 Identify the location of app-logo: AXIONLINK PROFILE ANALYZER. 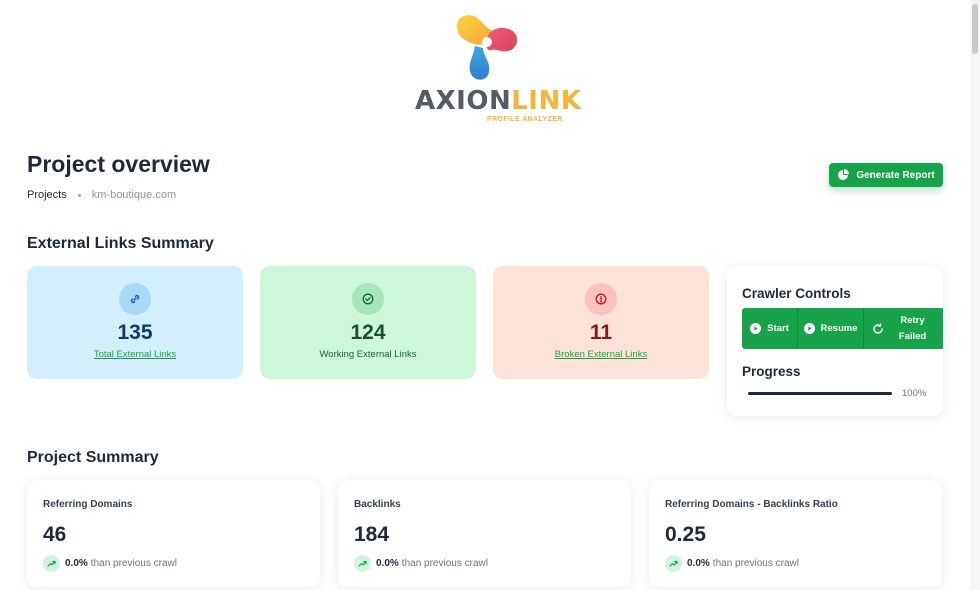
(498, 68).